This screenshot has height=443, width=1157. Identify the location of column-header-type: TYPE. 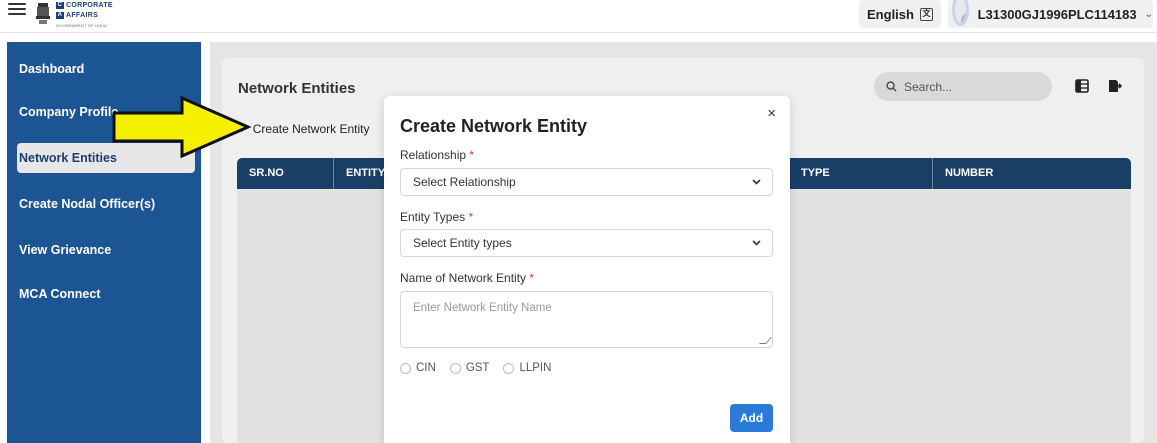
(861, 173).